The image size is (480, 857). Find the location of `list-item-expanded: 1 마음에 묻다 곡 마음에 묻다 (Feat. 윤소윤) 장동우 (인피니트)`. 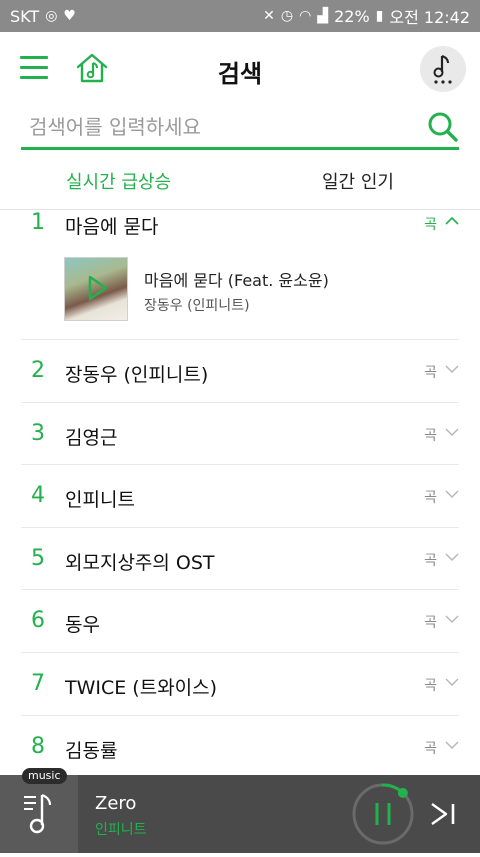

list-item-expanded: 1 마음에 묻다 곡 마음에 묻다 (Feat. 윤소윤) 장동우 (인피니트) is located at coordinates (240, 275).